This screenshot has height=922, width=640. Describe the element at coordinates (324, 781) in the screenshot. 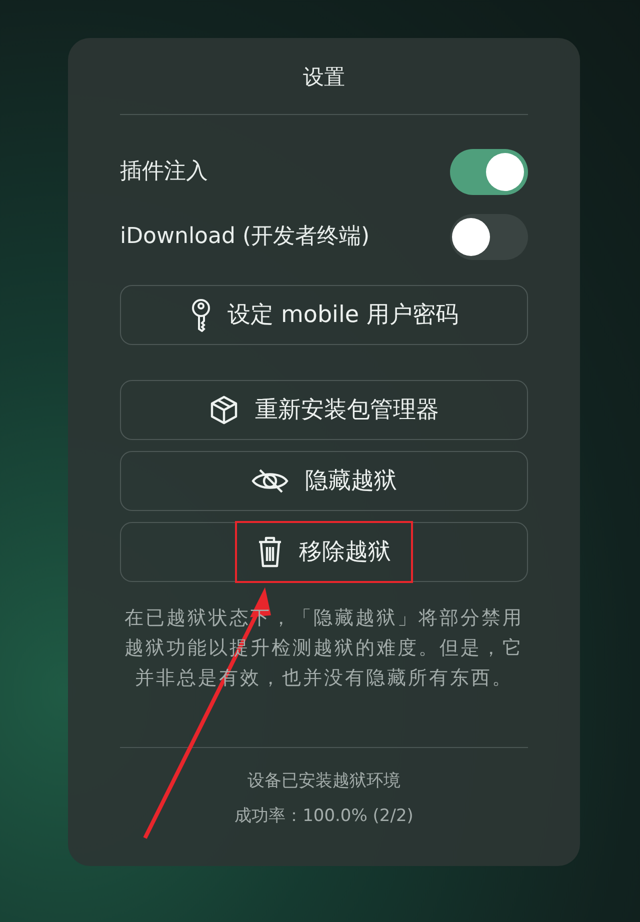

I see `status-text: 设备已安装越狱环境` at that location.